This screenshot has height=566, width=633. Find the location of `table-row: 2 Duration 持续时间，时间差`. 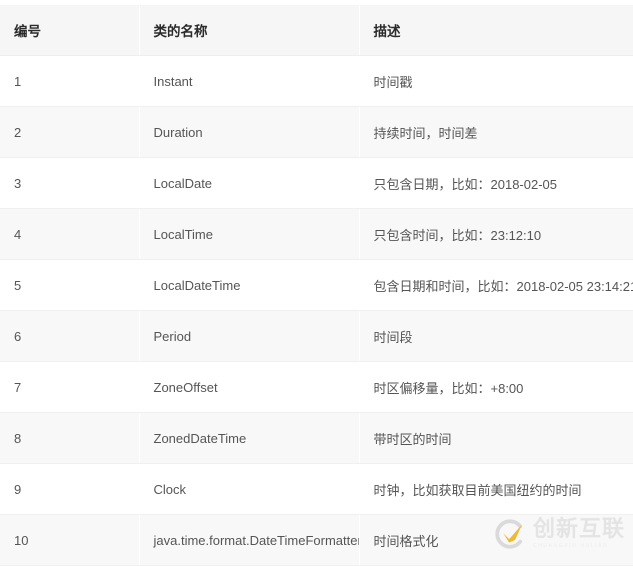

table-row: 2 Duration 持续时间，时间差 is located at coordinates (316, 132).